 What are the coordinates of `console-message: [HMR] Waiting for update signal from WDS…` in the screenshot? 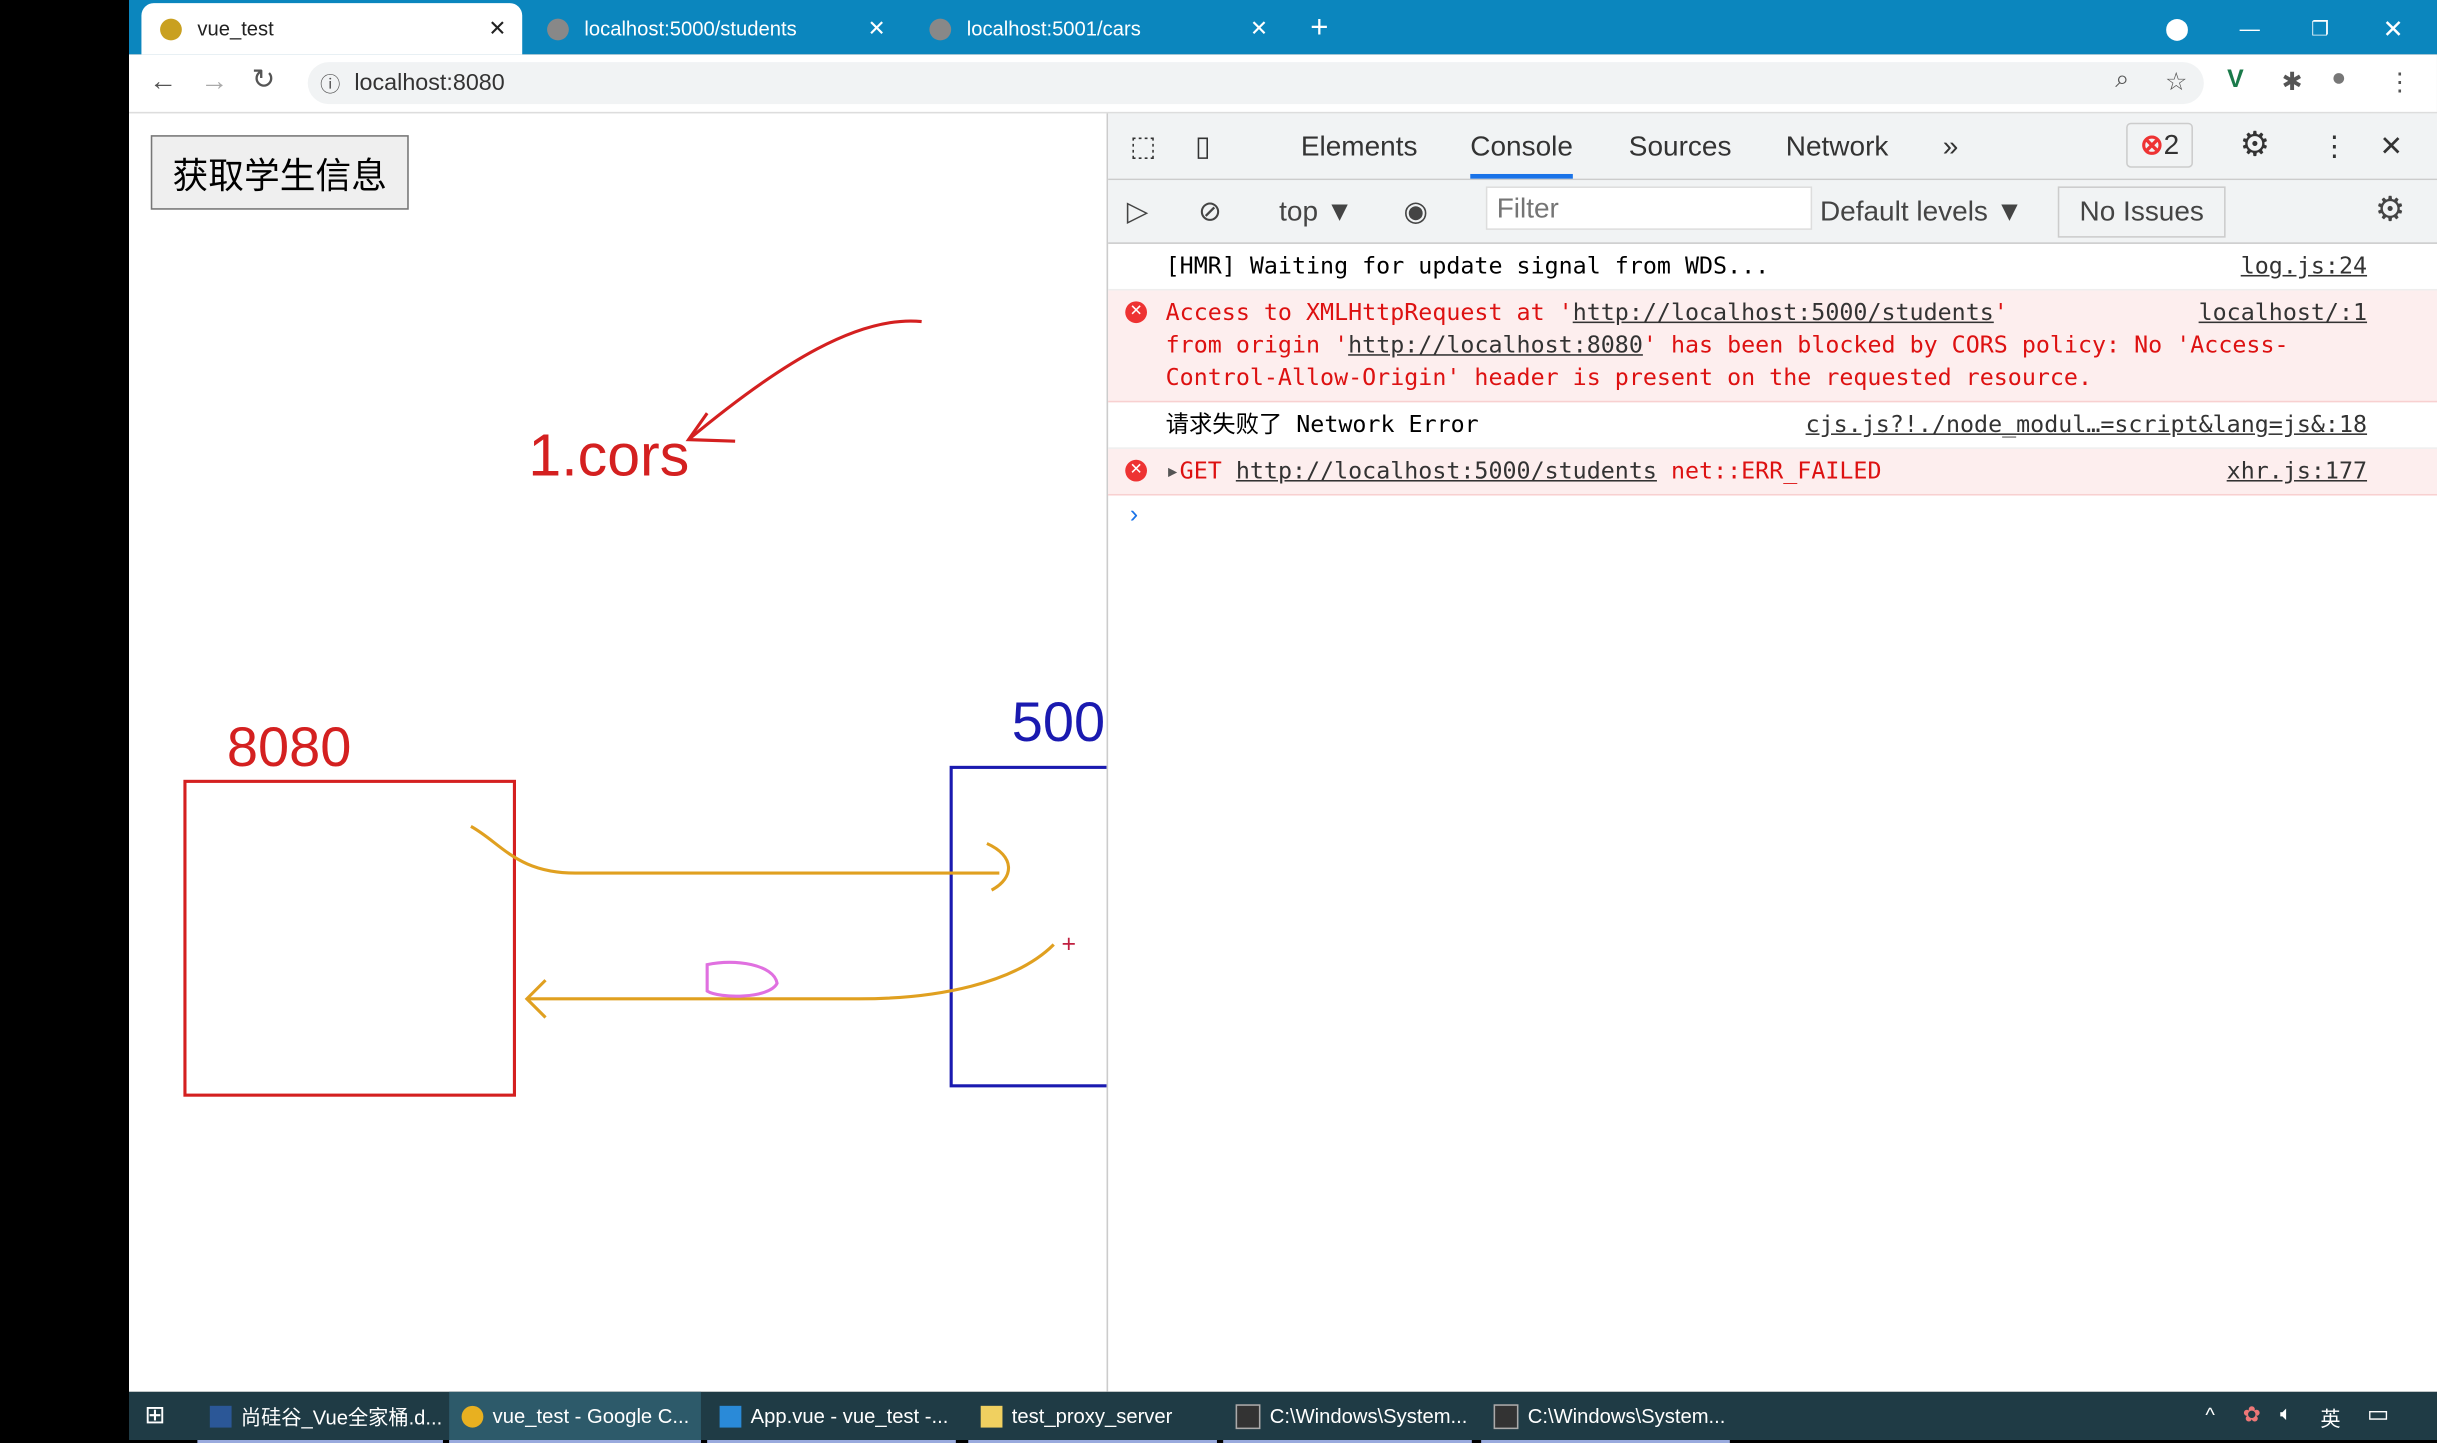 It's located at (1772, 267).